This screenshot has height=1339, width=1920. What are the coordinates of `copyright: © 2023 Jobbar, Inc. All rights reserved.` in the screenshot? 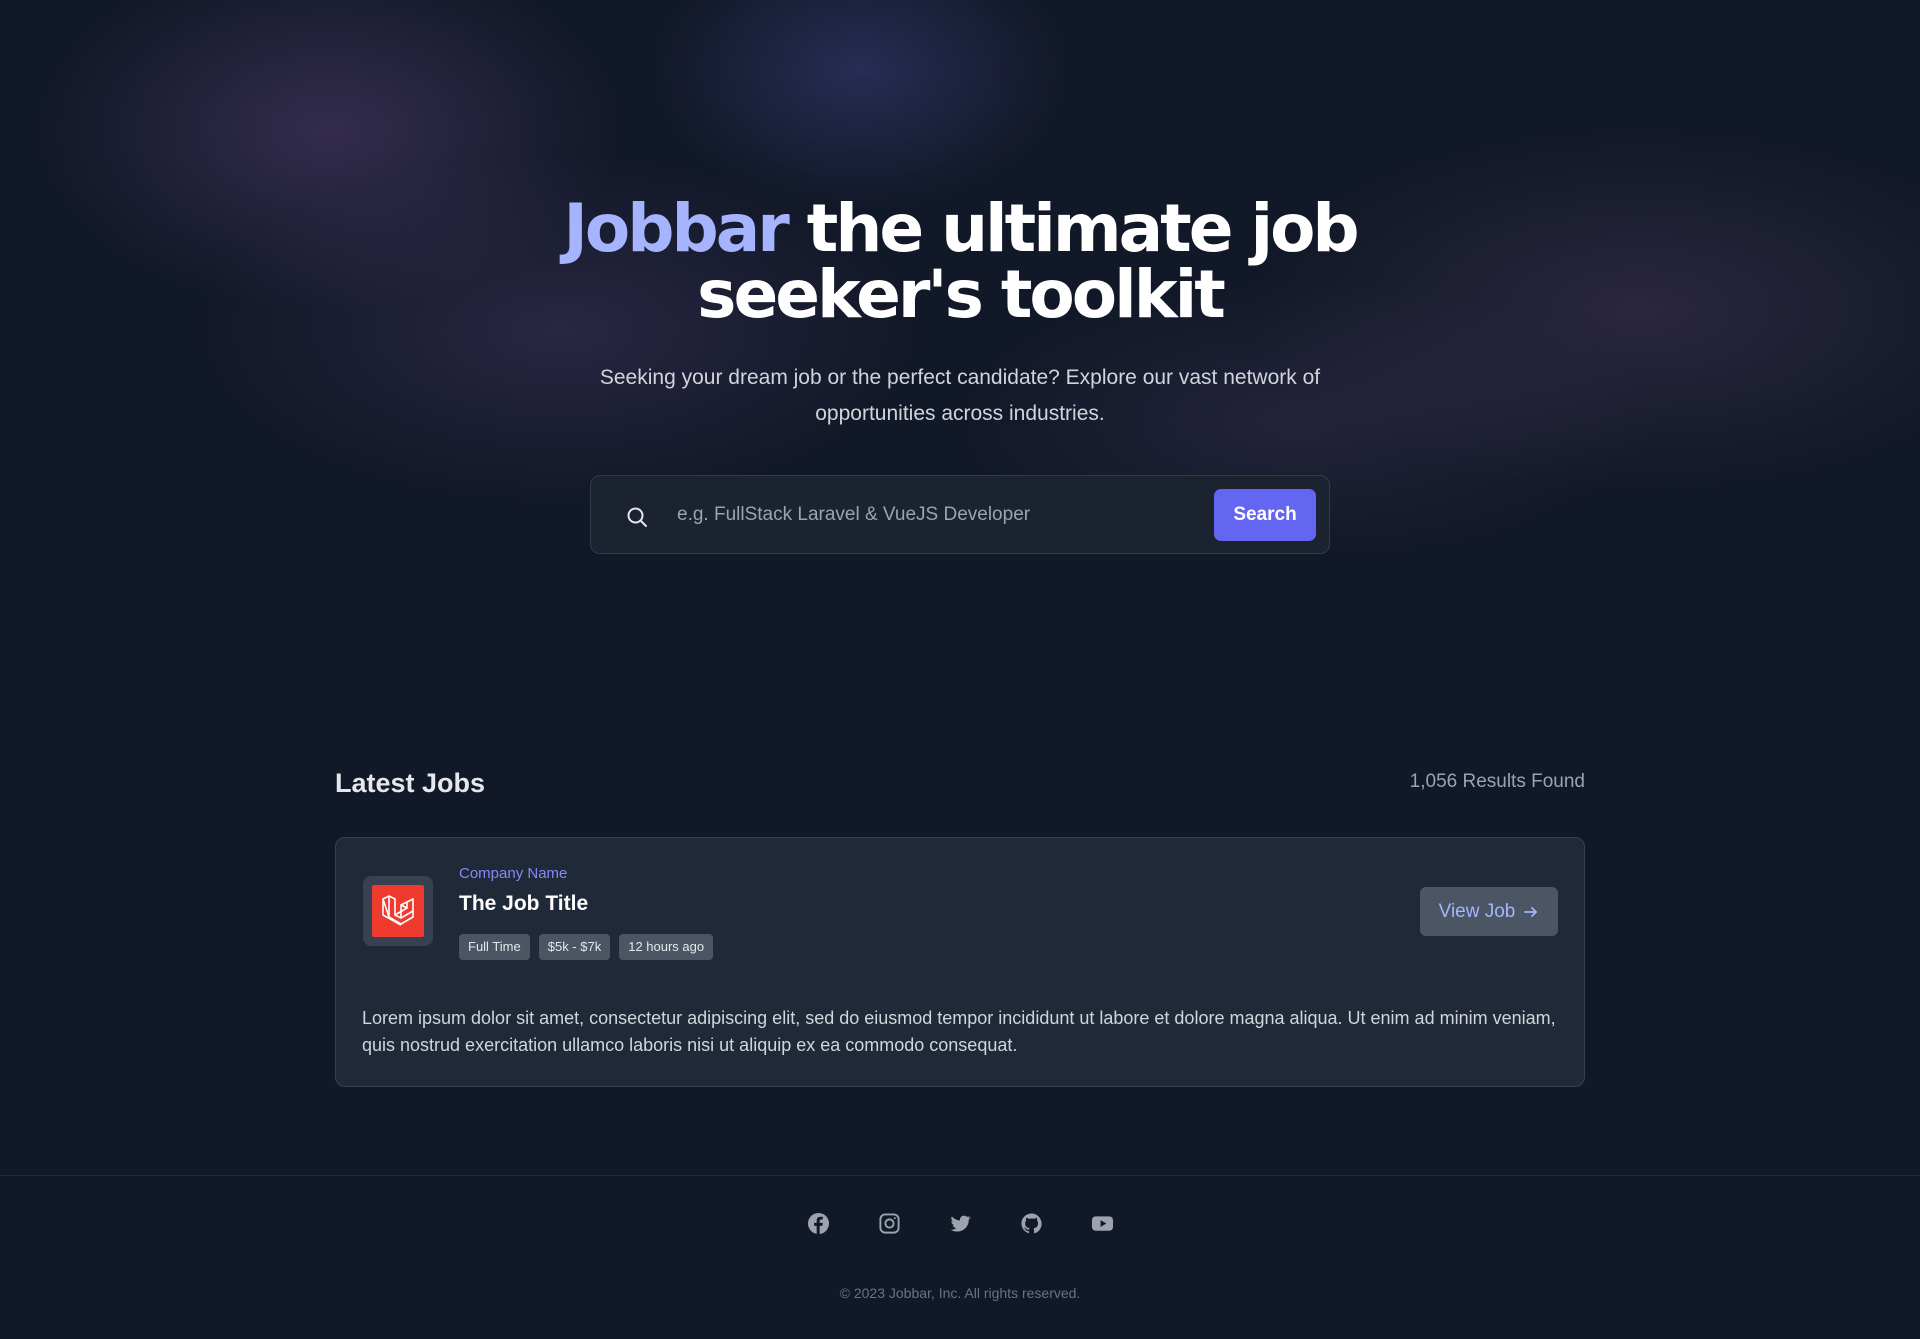 It's located at (960, 1293).